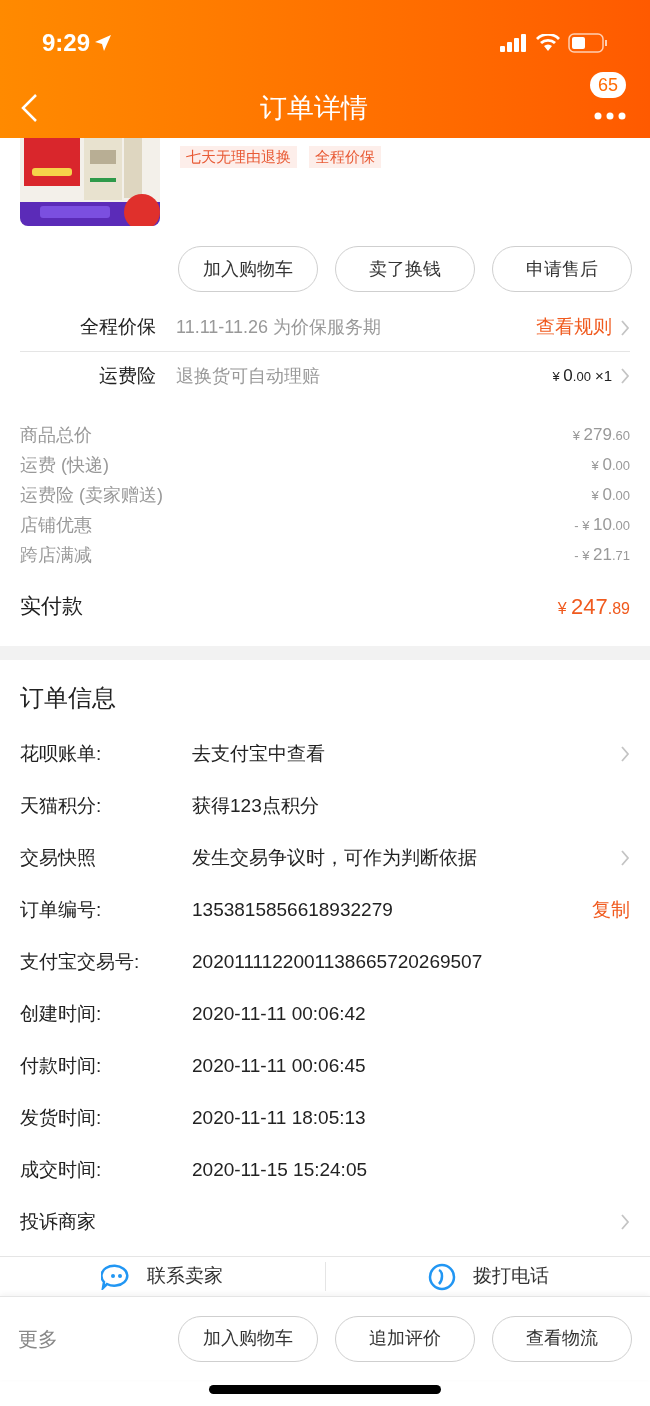  What do you see at coordinates (256, 805) in the screenshot?
I see `info-value: 获得123点积分` at bounding box center [256, 805].